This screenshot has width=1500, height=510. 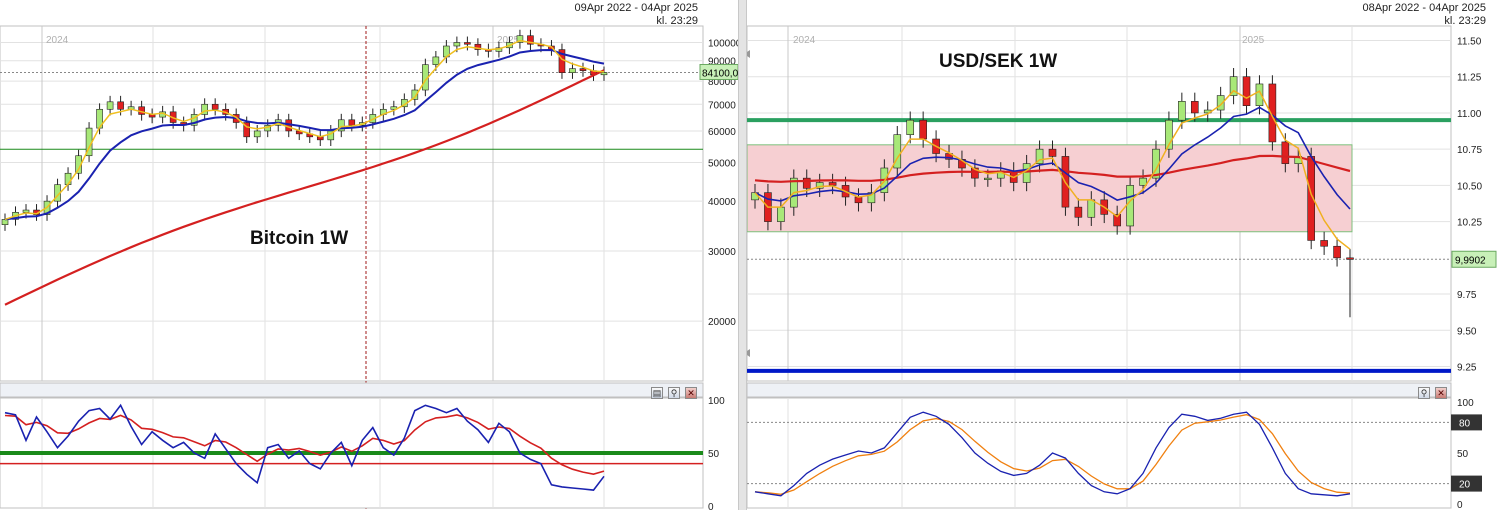 What do you see at coordinates (1467, 295) in the screenshot?
I see `price-tick-label: 9.75` at bounding box center [1467, 295].